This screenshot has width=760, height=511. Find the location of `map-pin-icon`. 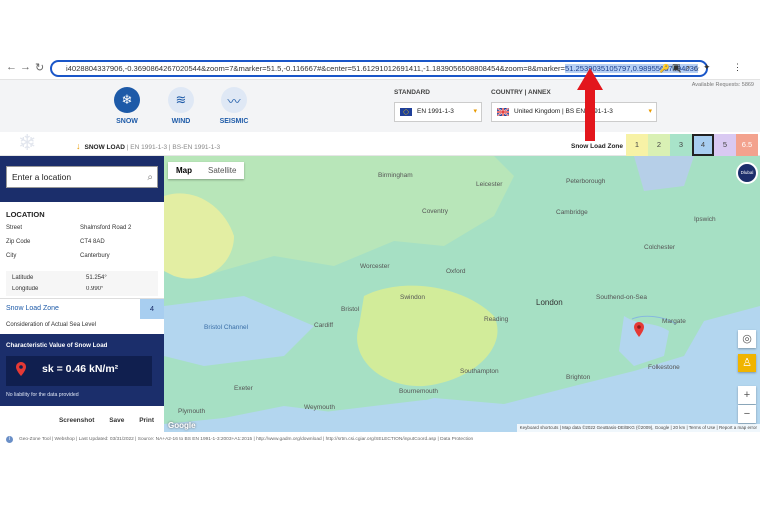

map-pin-icon is located at coordinates (21, 369).